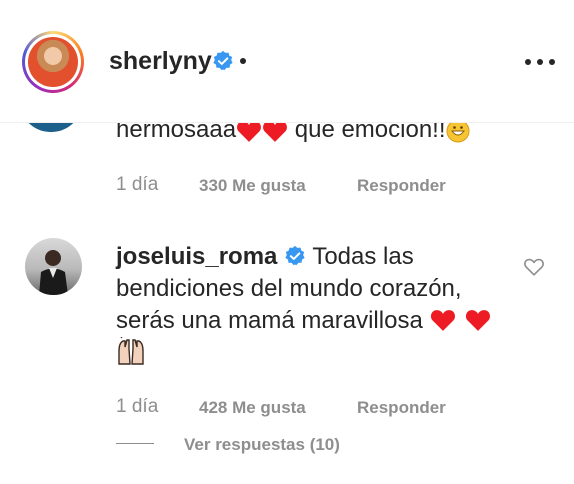 The image size is (574, 484). What do you see at coordinates (160, 61) in the screenshot?
I see `header-username: sherlyny` at bounding box center [160, 61].